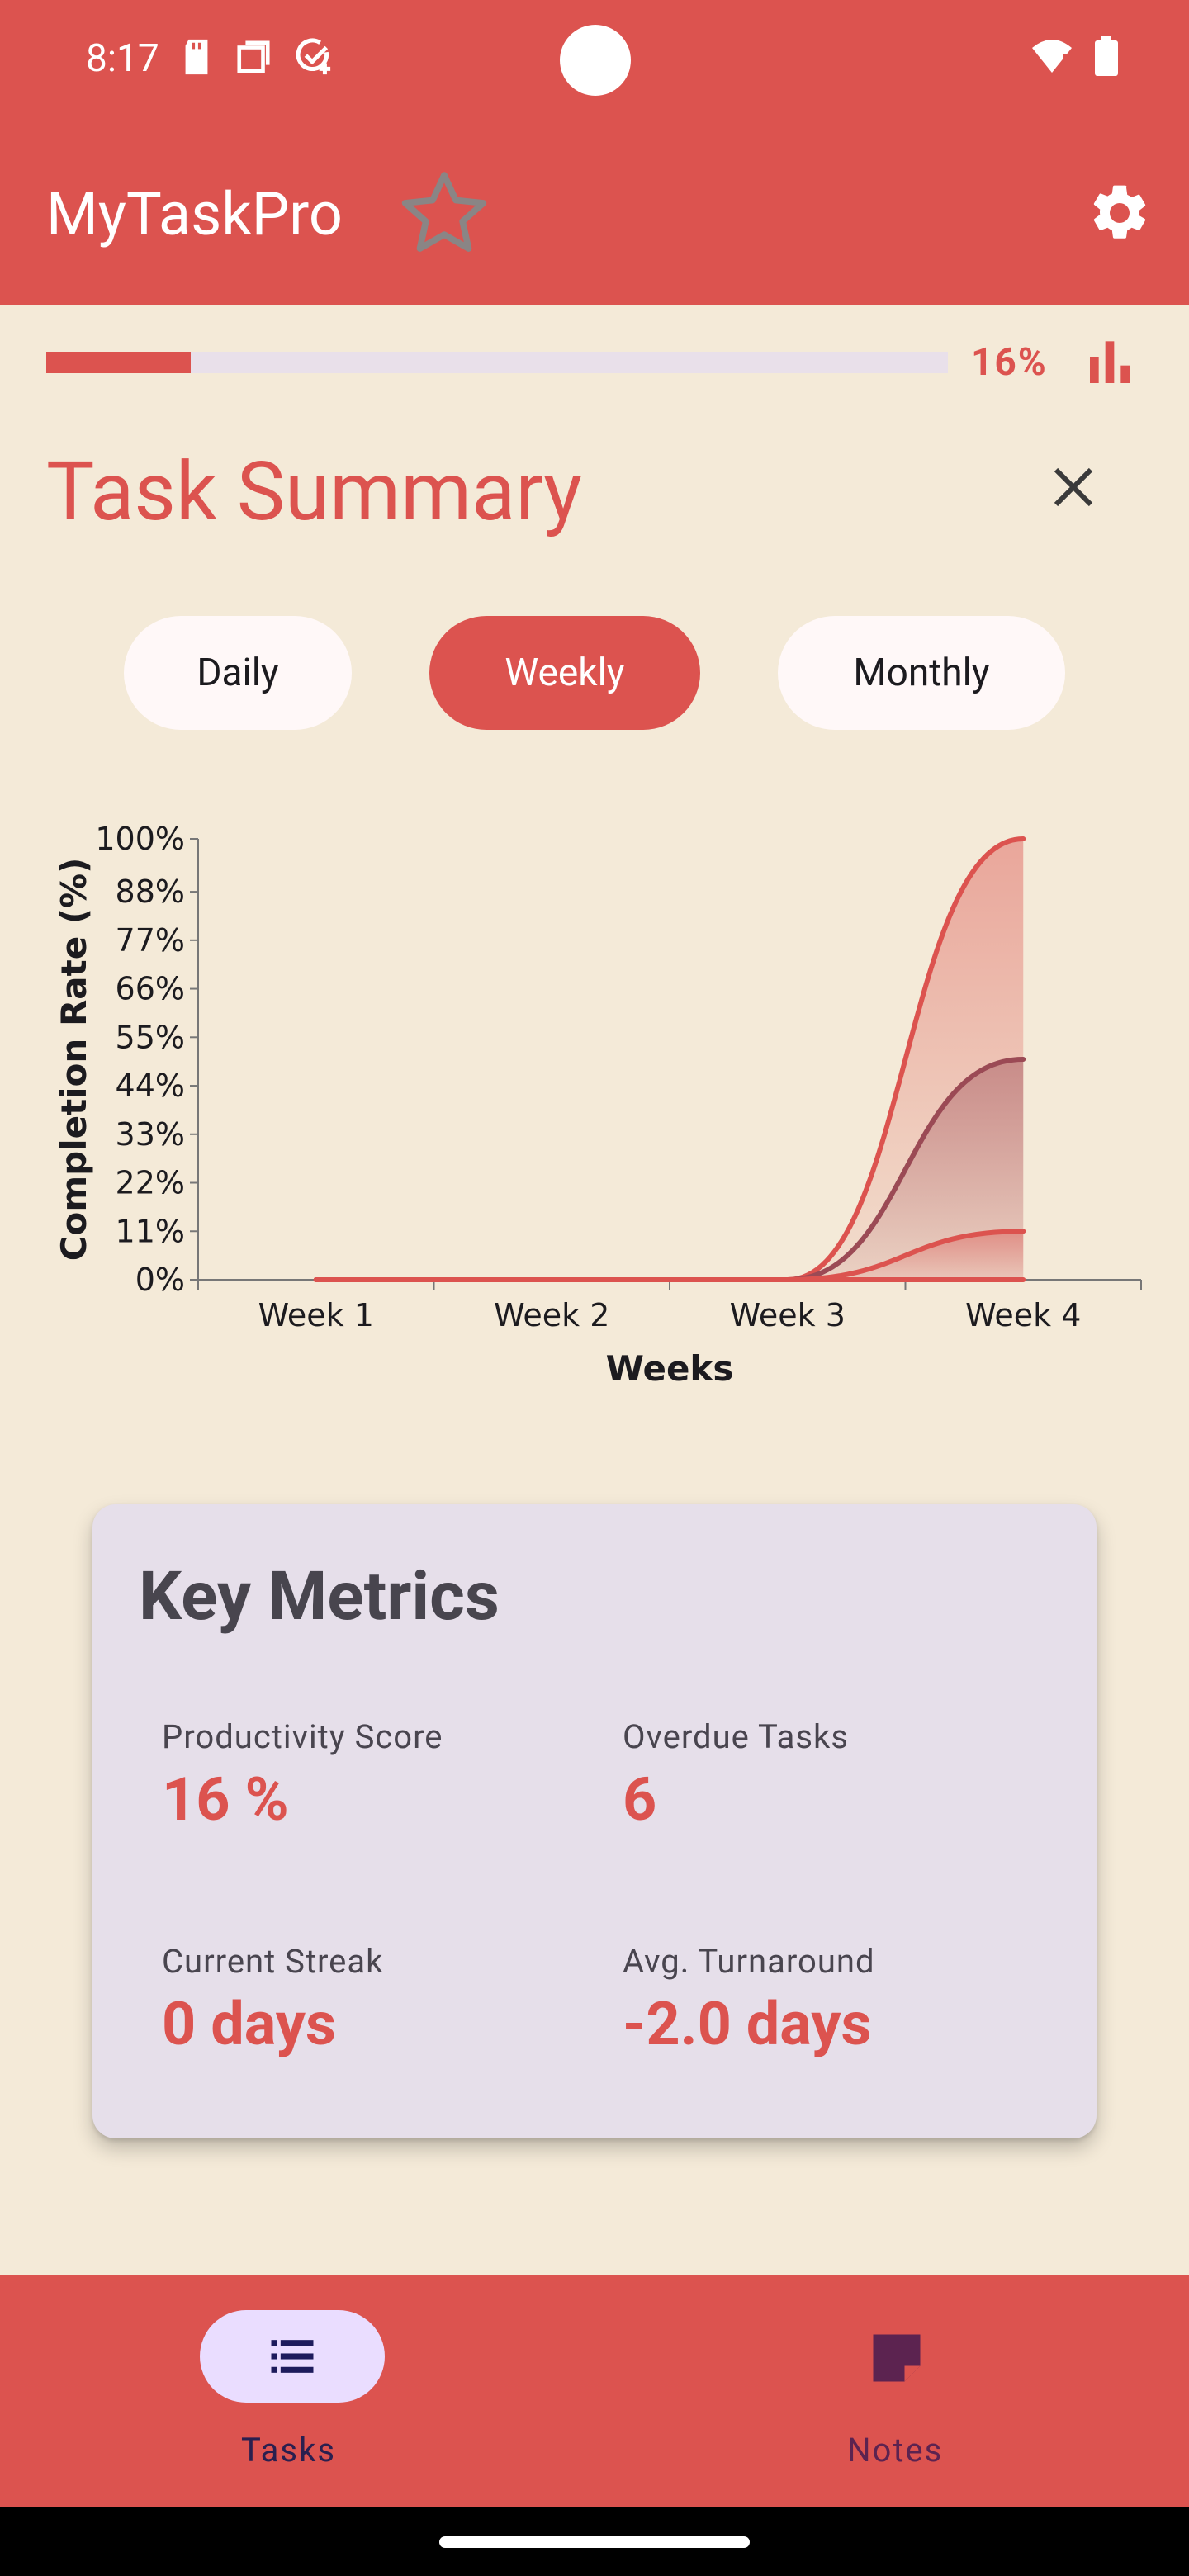 The width and height of the screenshot is (1189, 2576). What do you see at coordinates (670, 1368) in the screenshot?
I see `x-axis-label: Weeks` at bounding box center [670, 1368].